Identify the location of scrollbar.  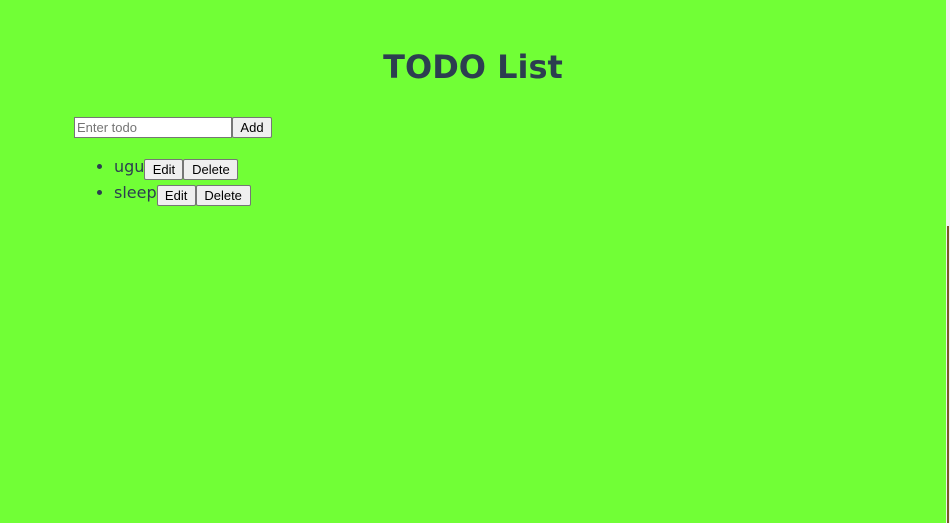
(948, 261).